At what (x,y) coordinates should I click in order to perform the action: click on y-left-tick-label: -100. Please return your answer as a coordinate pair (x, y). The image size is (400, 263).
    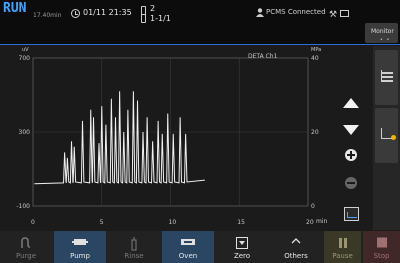
    Looking at the image, I should click on (23, 206).